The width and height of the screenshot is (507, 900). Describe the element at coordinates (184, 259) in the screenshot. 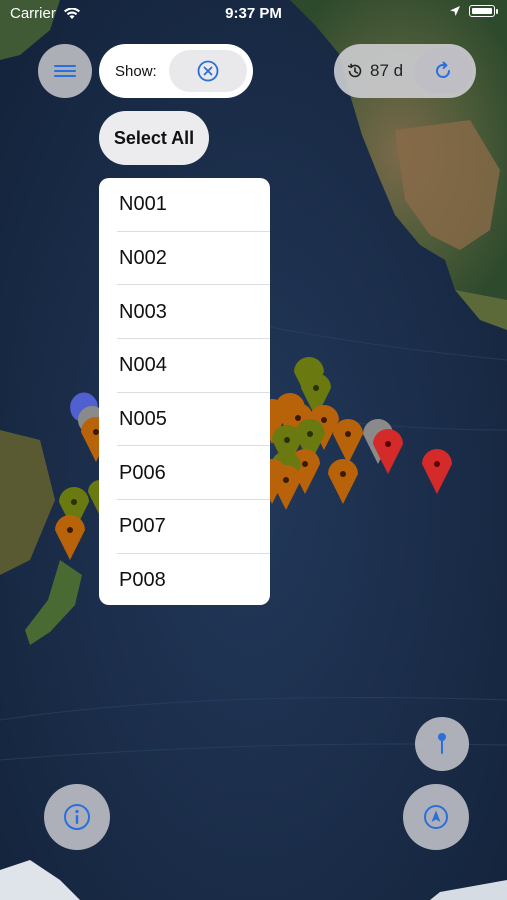

I see `station-item: N002` at that location.